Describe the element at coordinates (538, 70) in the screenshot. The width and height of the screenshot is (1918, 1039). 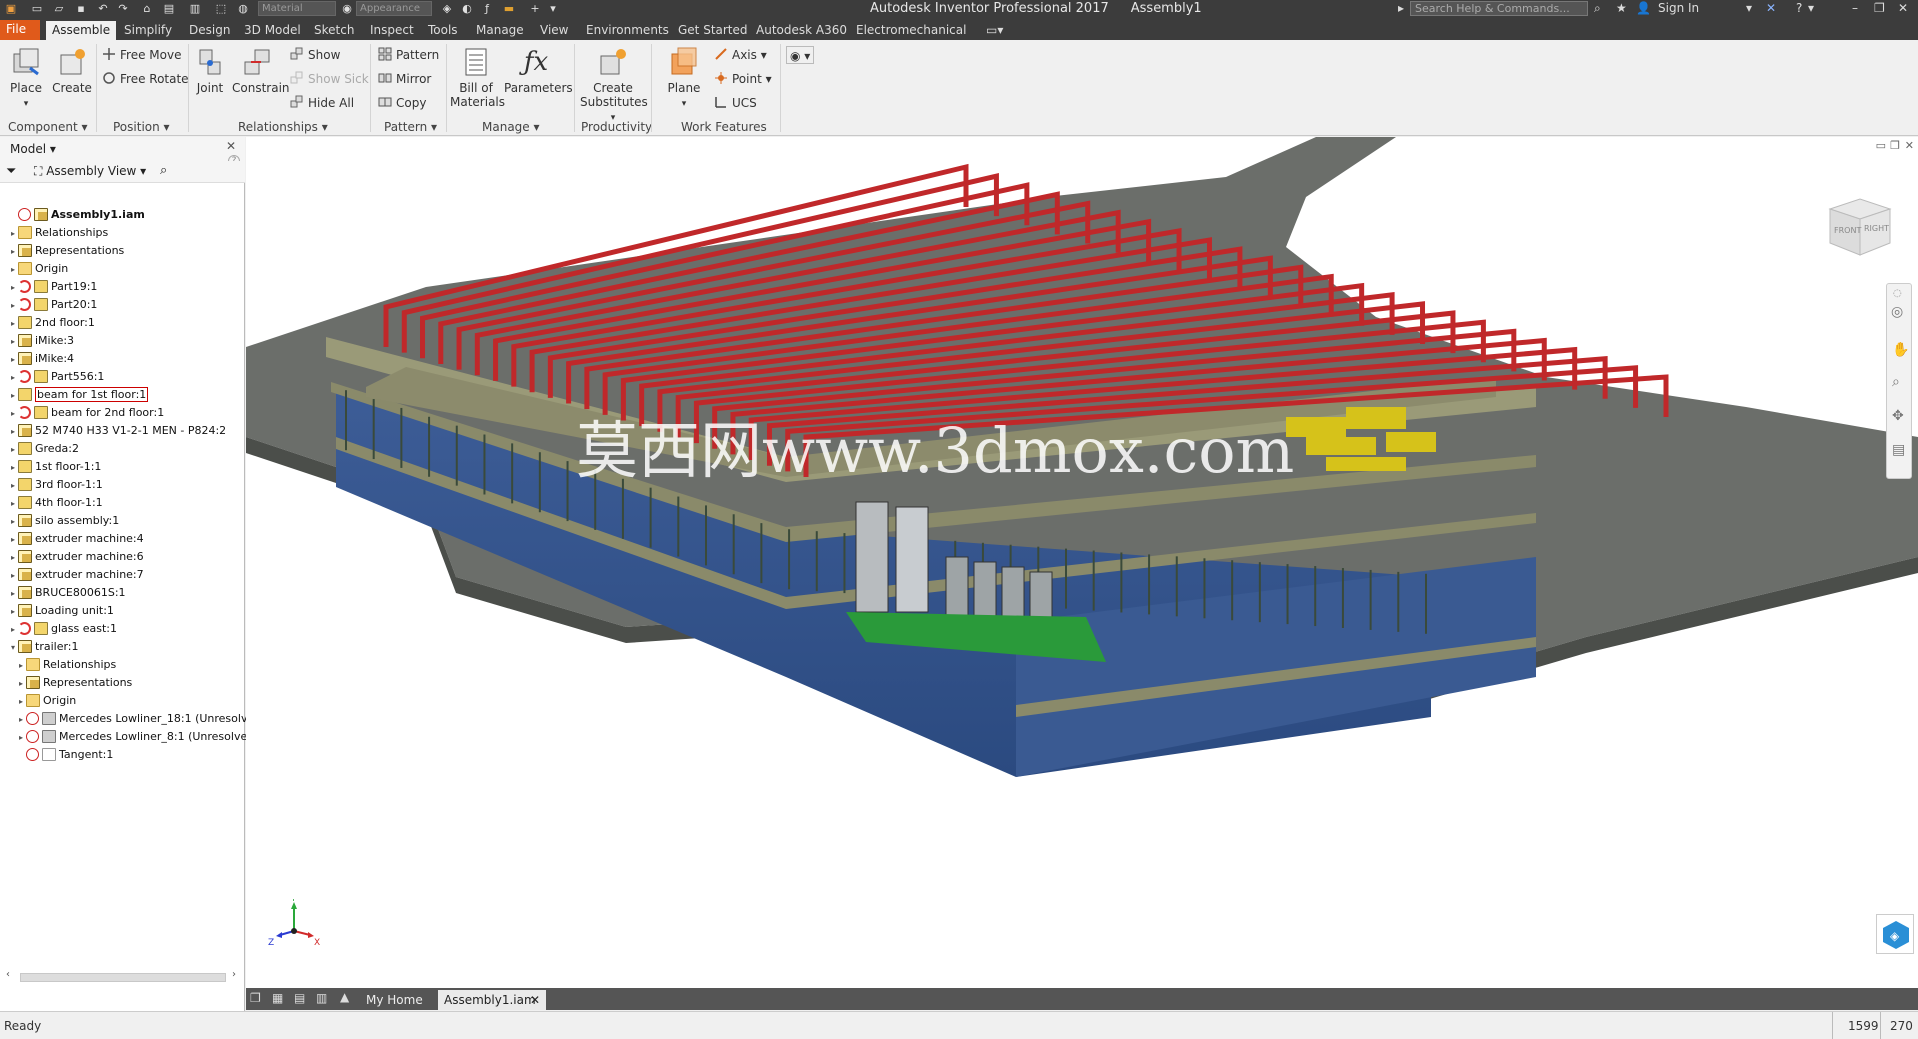
I see `parameters-button: ƒx Parameters` at that location.